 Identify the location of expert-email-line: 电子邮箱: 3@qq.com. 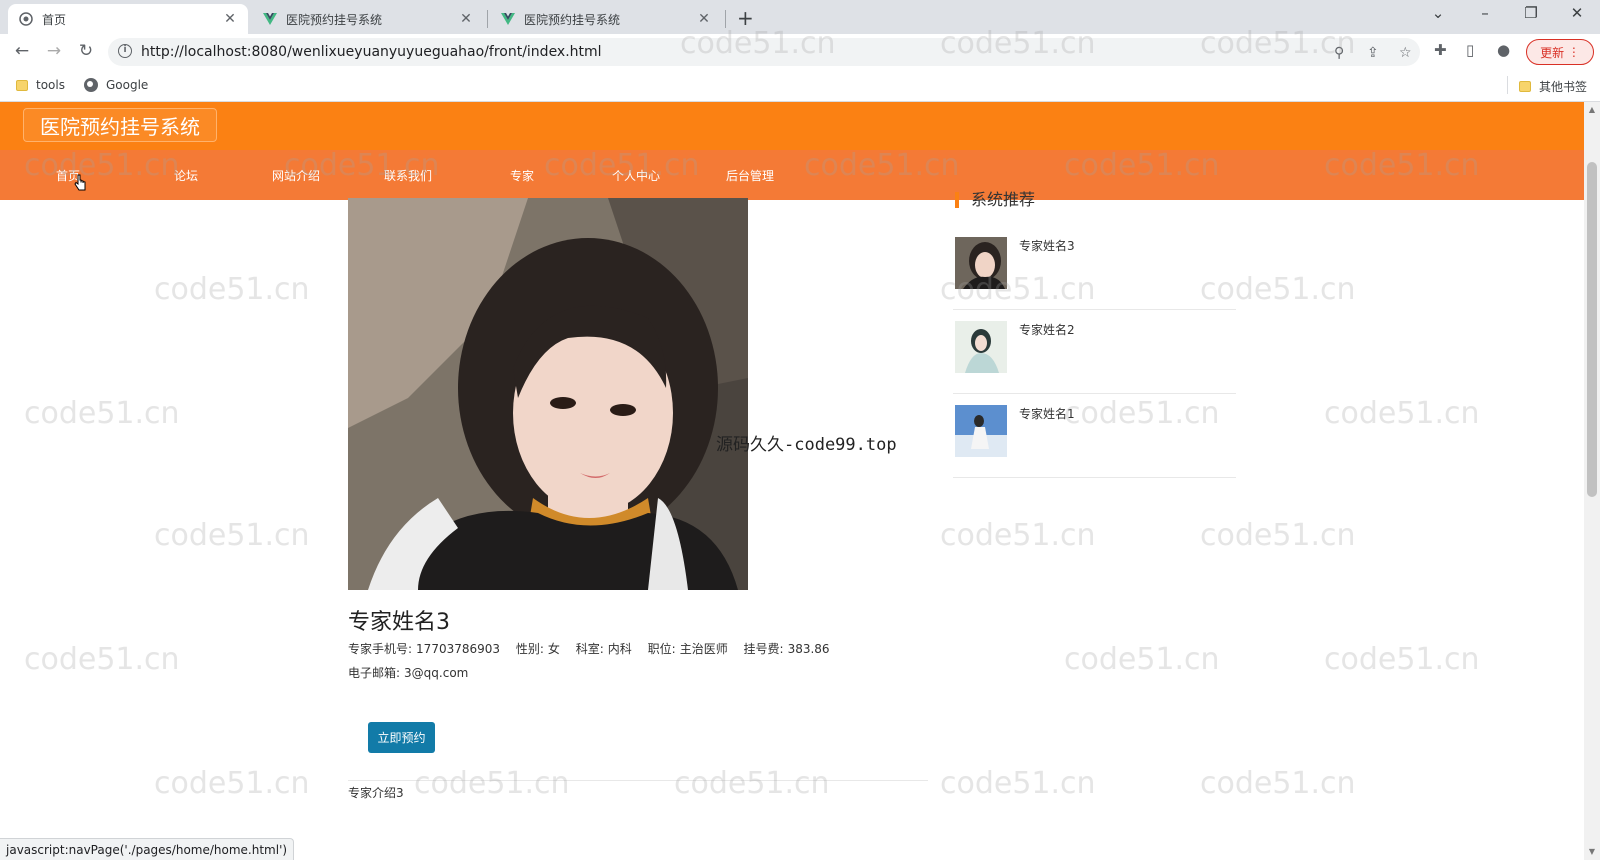
(410, 672).